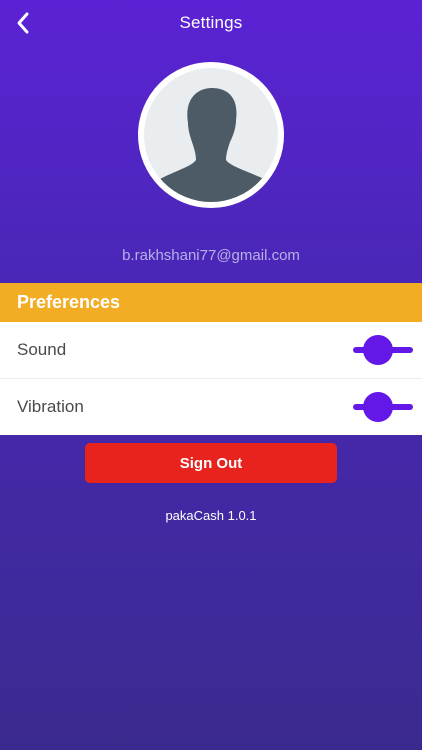 Image resolution: width=422 pixels, height=750 pixels. What do you see at coordinates (211, 145) in the screenshot?
I see `user-silhouette-icon` at bounding box center [211, 145].